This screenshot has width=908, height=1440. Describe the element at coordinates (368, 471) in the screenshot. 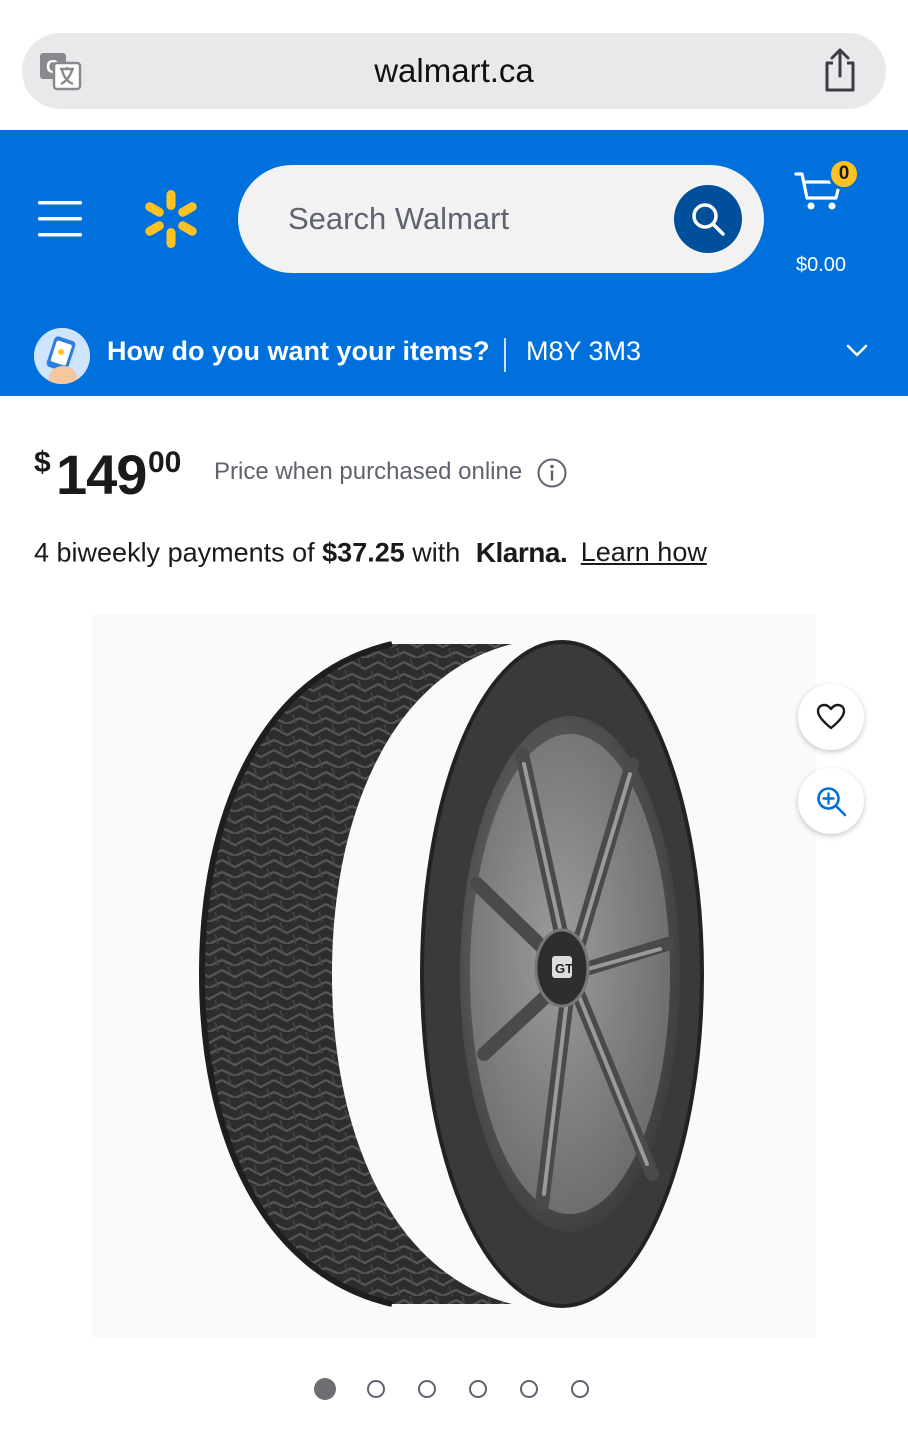

I see `price-note: Price when purchased online` at that location.